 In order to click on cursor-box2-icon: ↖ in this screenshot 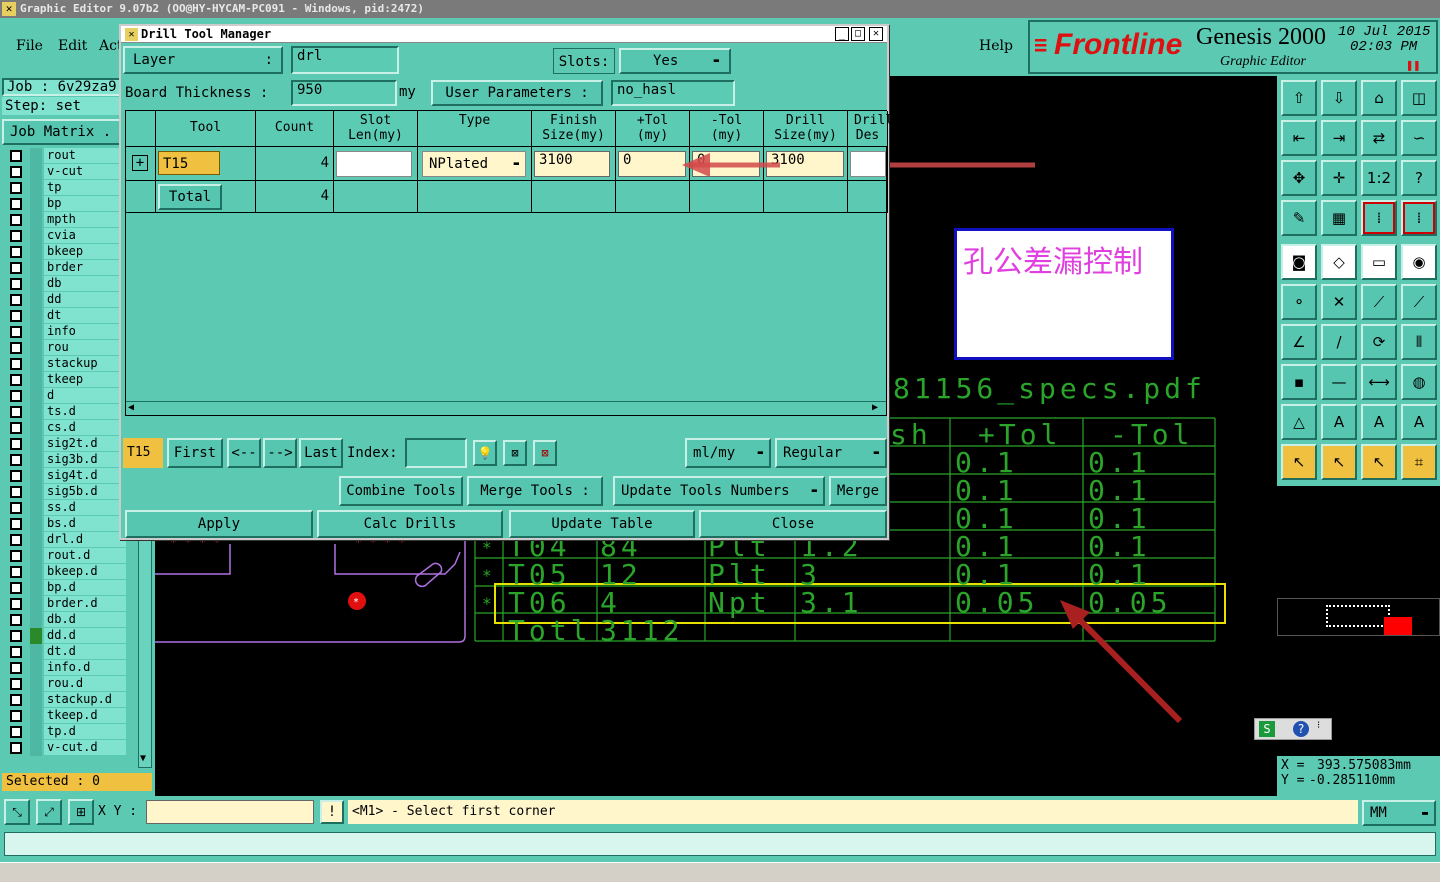, I will do `click(1379, 462)`.